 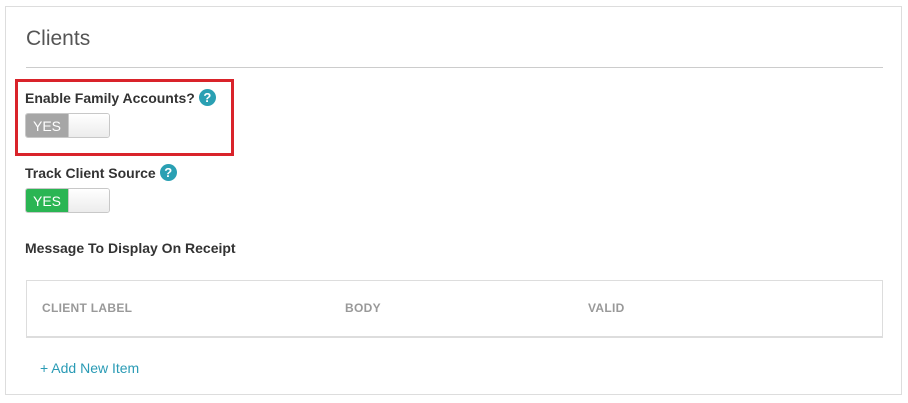 What do you see at coordinates (90, 172) in the screenshot?
I see `track-client-source-label: Track Client Source` at bounding box center [90, 172].